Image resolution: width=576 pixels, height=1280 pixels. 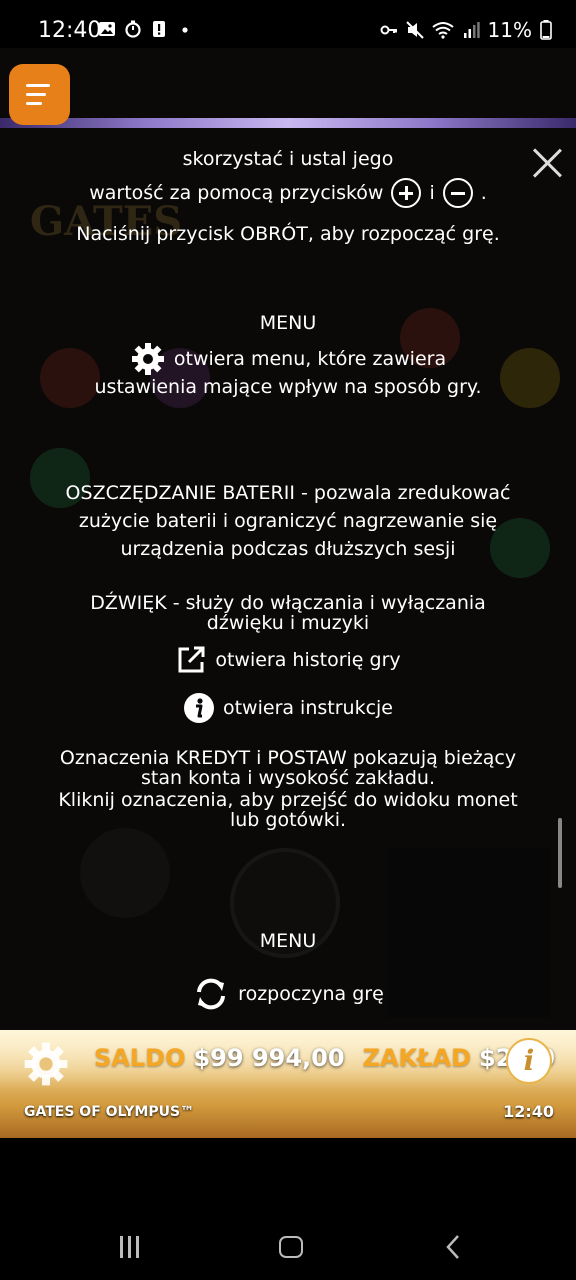 What do you see at coordinates (442, 30) in the screenshot?
I see `wifi-icon` at bounding box center [442, 30].